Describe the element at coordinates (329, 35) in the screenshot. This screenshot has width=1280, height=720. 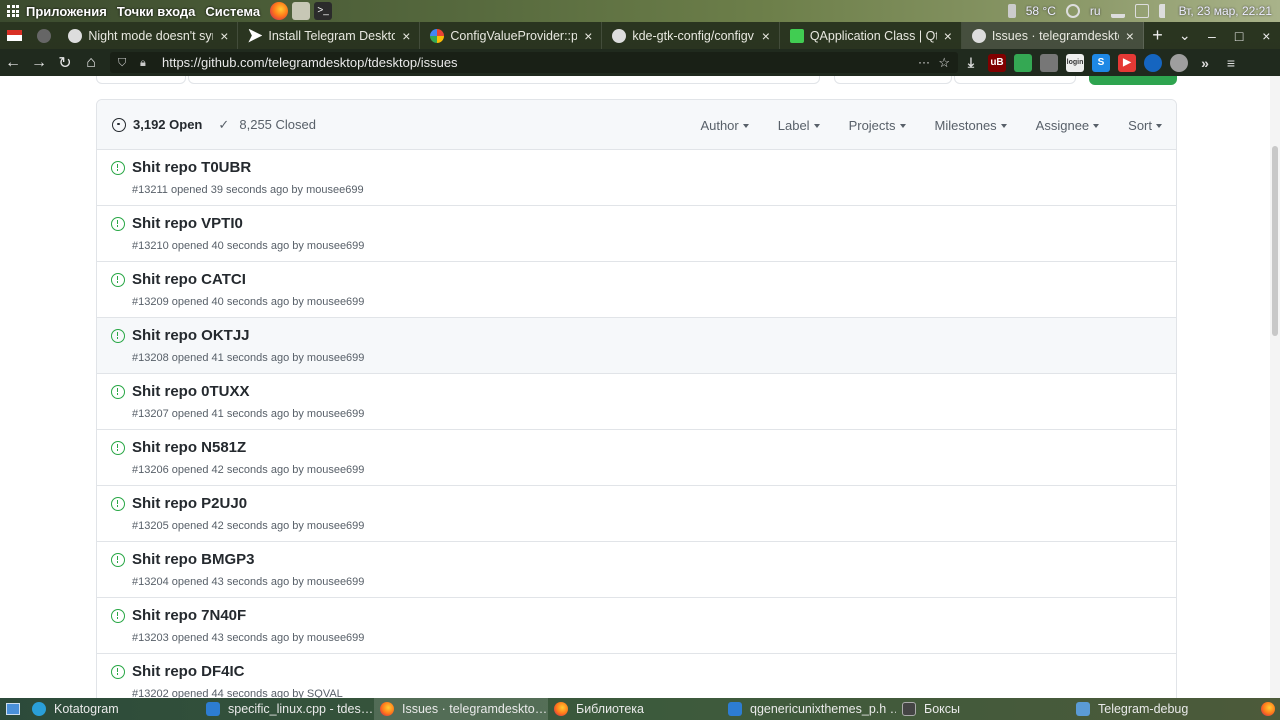
I see `tab-install-telegram: Install Telegram Deskto ×` at that location.